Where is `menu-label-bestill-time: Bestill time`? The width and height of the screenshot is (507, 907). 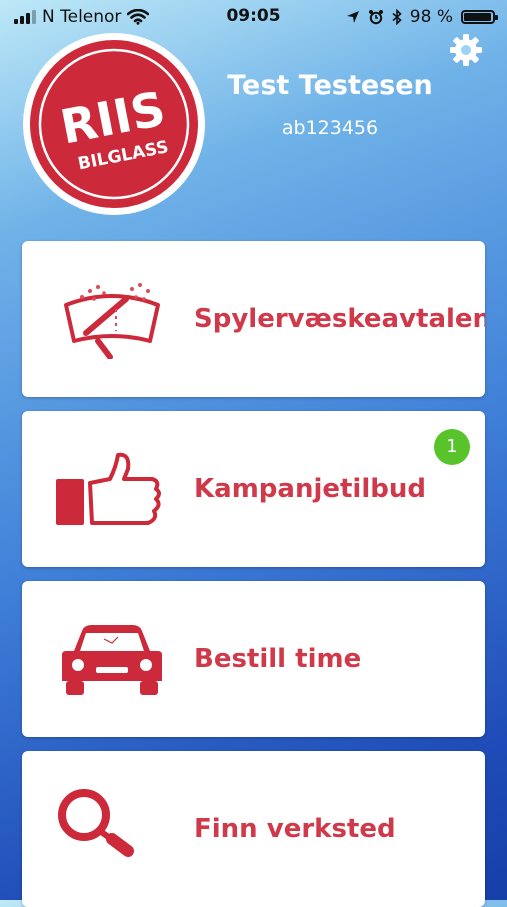 menu-label-bestill-time: Bestill time is located at coordinates (278, 659).